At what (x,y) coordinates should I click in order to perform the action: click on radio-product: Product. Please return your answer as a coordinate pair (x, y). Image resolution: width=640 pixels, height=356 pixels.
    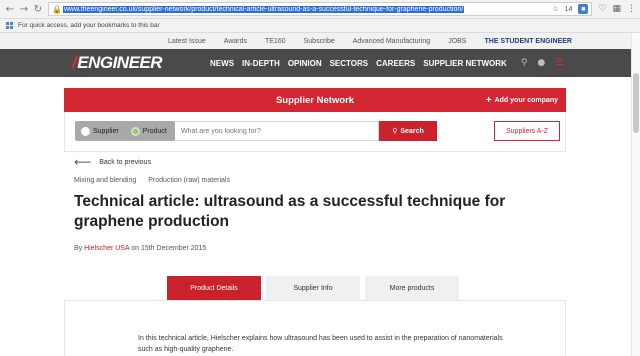
    Looking at the image, I should click on (148, 131).